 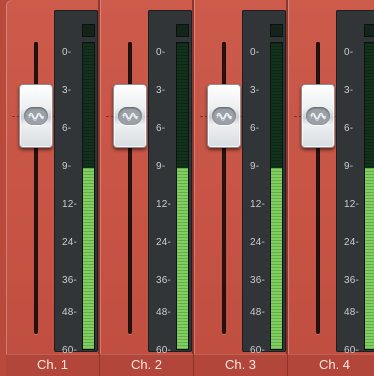 I want to click on channel-name: Ch. 4, so click(x=331, y=365).